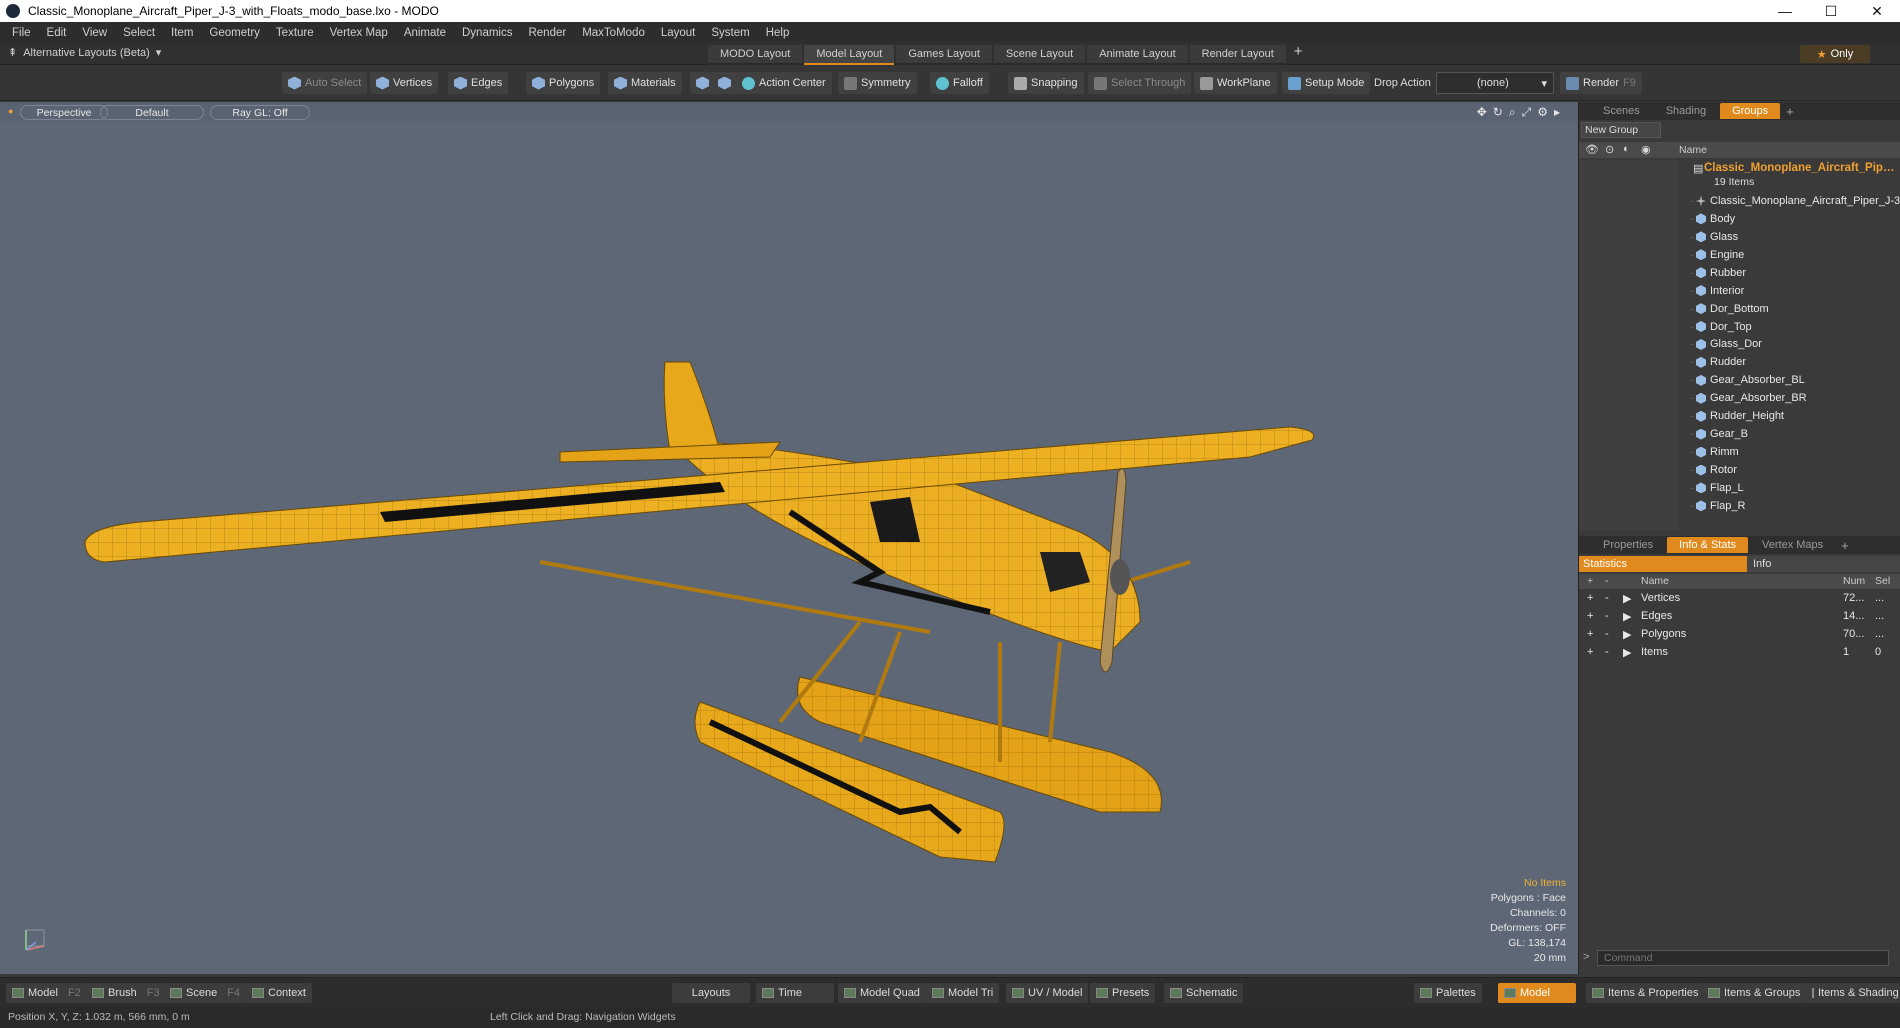 This screenshot has width=1900, height=1028. Describe the element at coordinates (295, 33) in the screenshot. I see `menu-texture: Texture` at that location.